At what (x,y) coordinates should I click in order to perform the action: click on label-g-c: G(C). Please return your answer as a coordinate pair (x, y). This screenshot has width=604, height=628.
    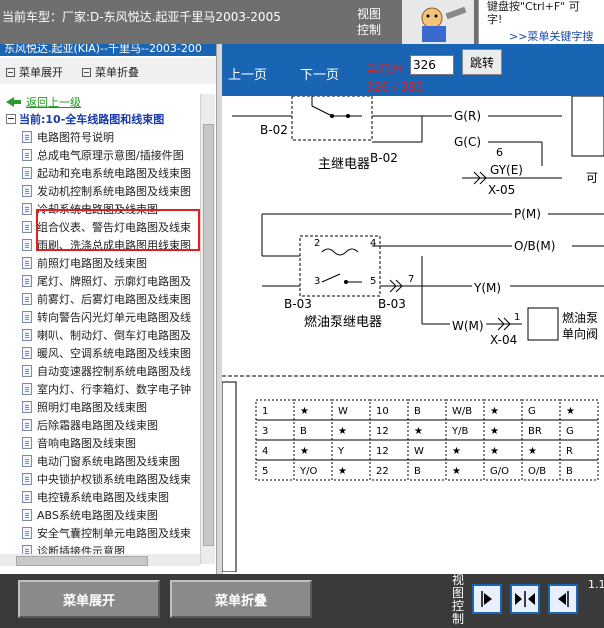
    Looking at the image, I should click on (467, 142).